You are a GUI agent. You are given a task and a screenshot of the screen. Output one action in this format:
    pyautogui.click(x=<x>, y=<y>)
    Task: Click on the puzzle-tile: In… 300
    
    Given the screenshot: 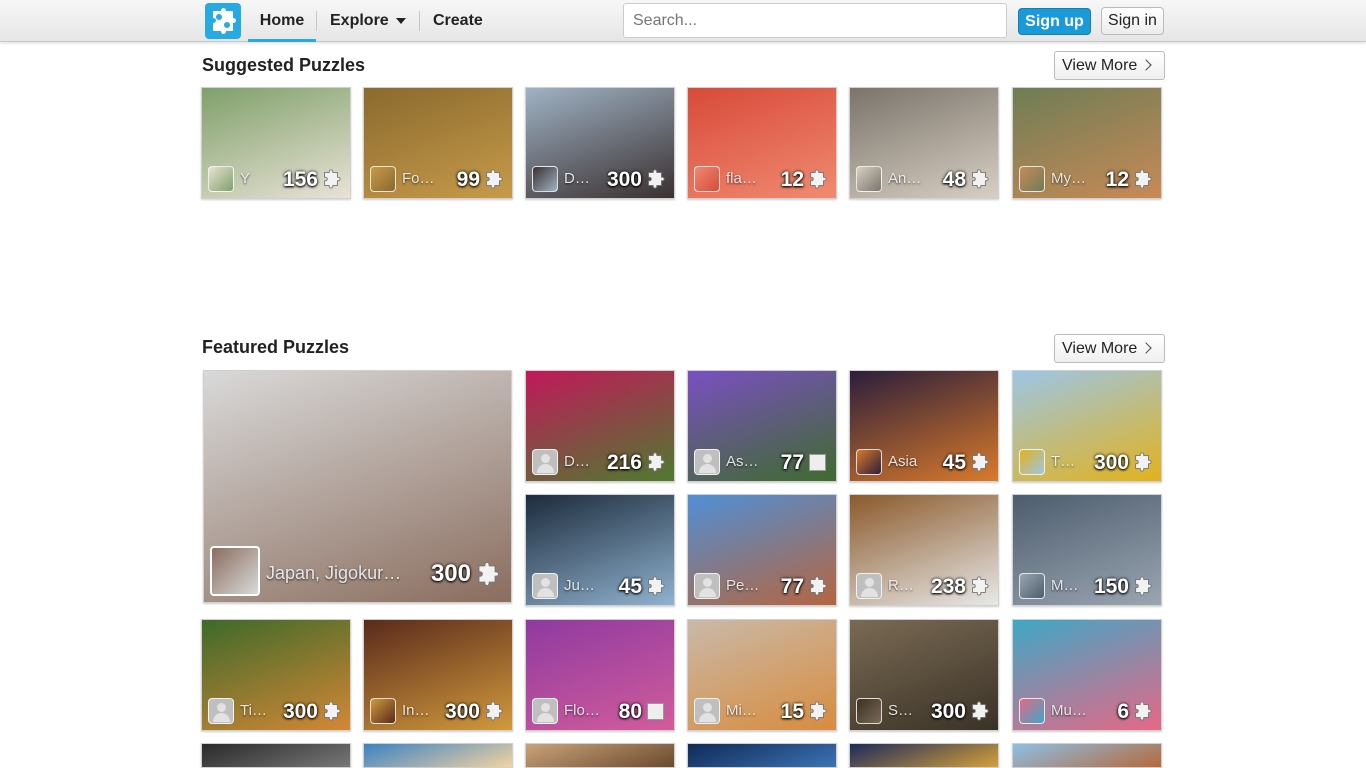 What is the action you would take?
    pyautogui.click(x=438, y=675)
    